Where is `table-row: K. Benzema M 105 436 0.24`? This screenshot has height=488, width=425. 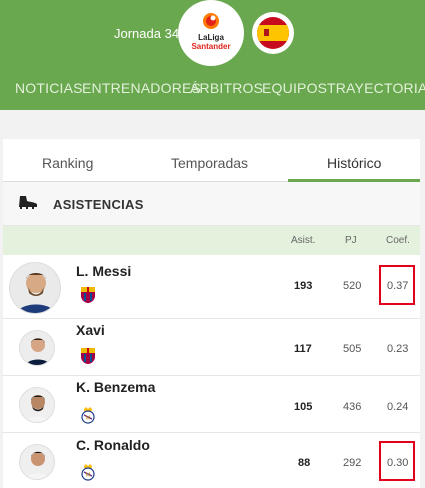 table-row: K. Benzema M 105 436 0.24 is located at coordinates (211, 404).